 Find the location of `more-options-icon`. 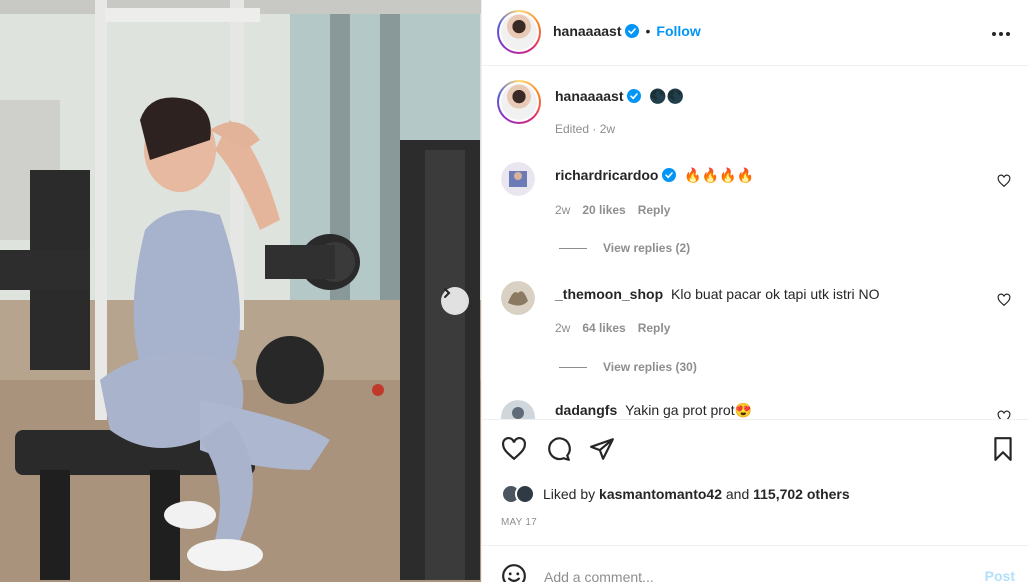

more-options-icon is located at coordinates (1001, 34).